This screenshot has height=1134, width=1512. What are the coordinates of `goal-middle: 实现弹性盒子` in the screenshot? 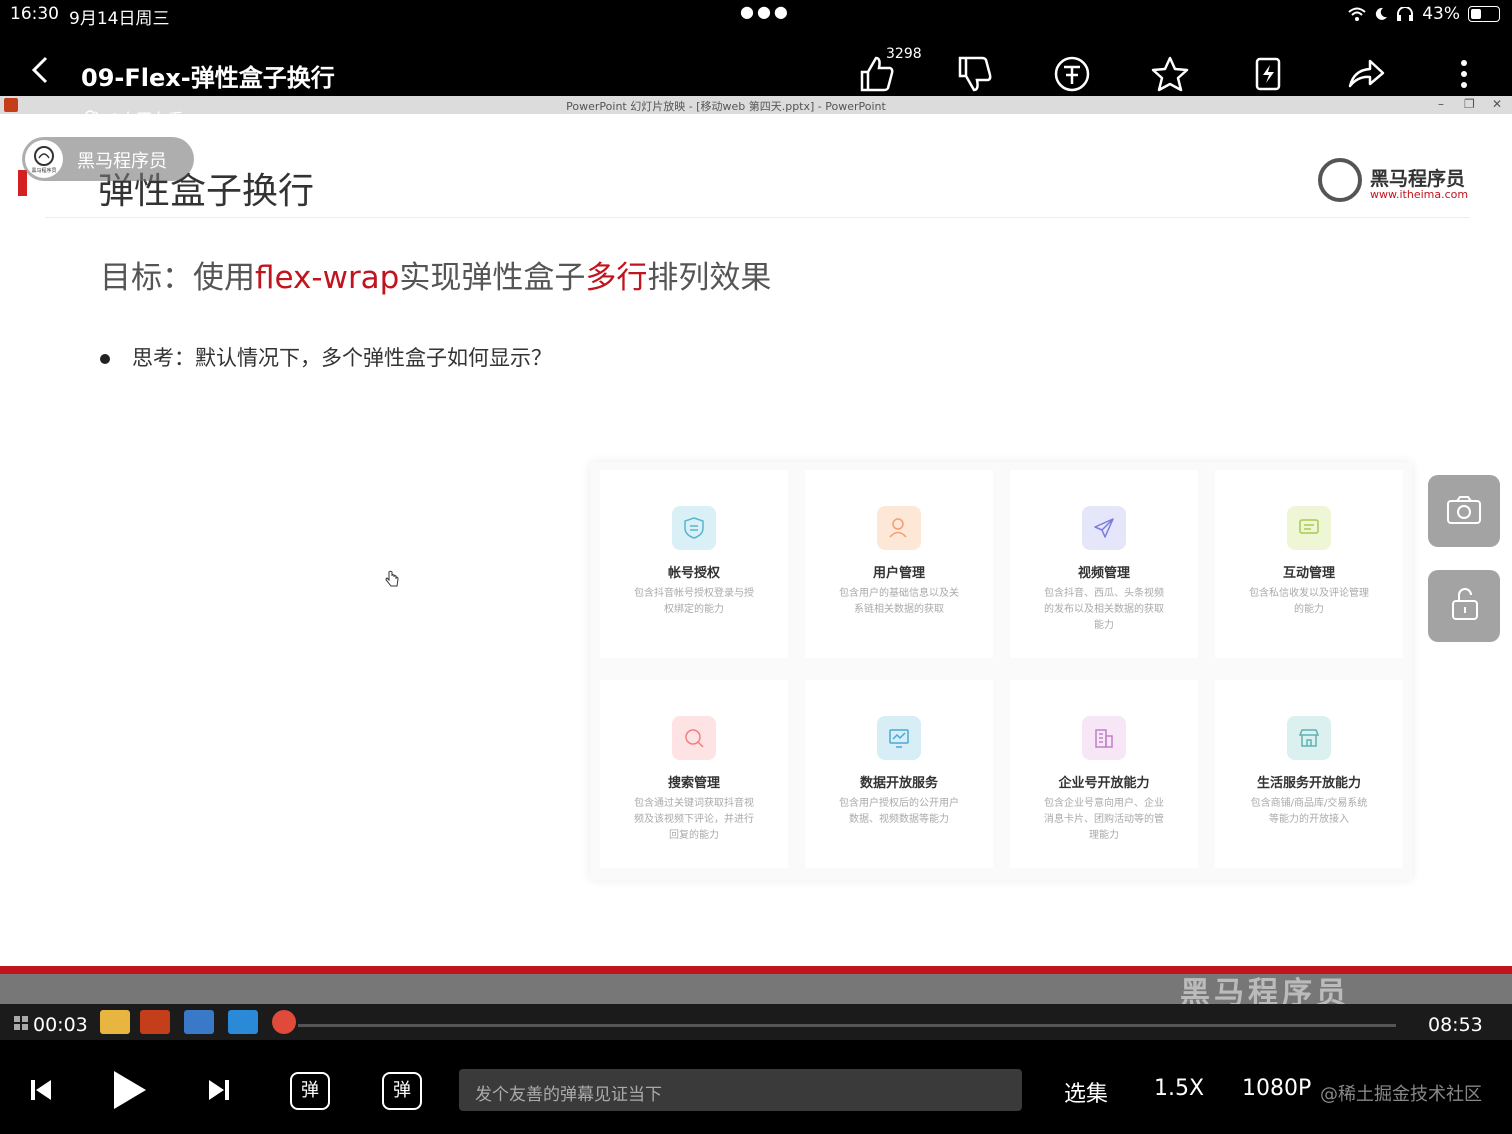 It's located at (492, 278).